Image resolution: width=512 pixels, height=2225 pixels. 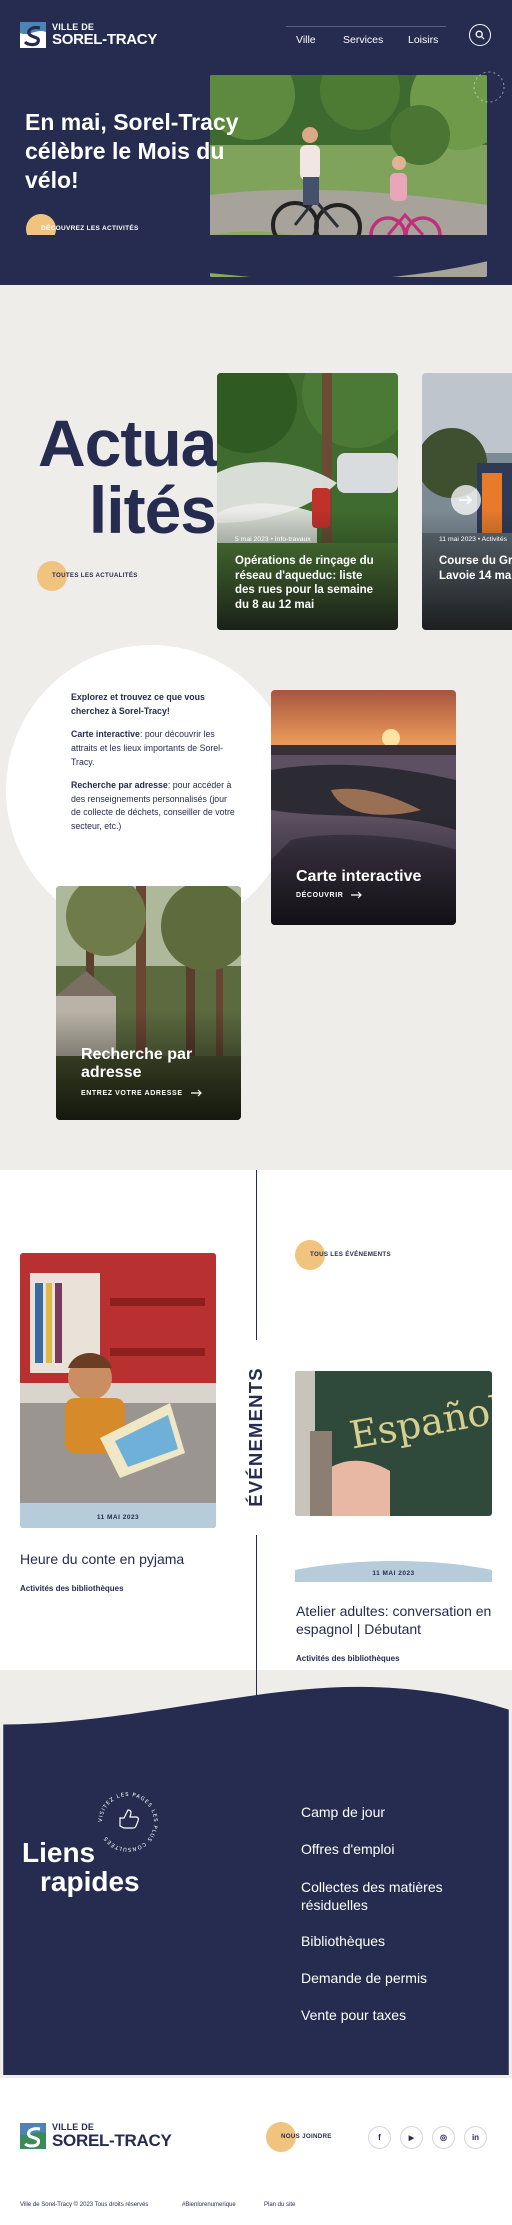 I want to click on quick-link-item: Collectes des matières résiduelles, so click(x=396, y=1897).